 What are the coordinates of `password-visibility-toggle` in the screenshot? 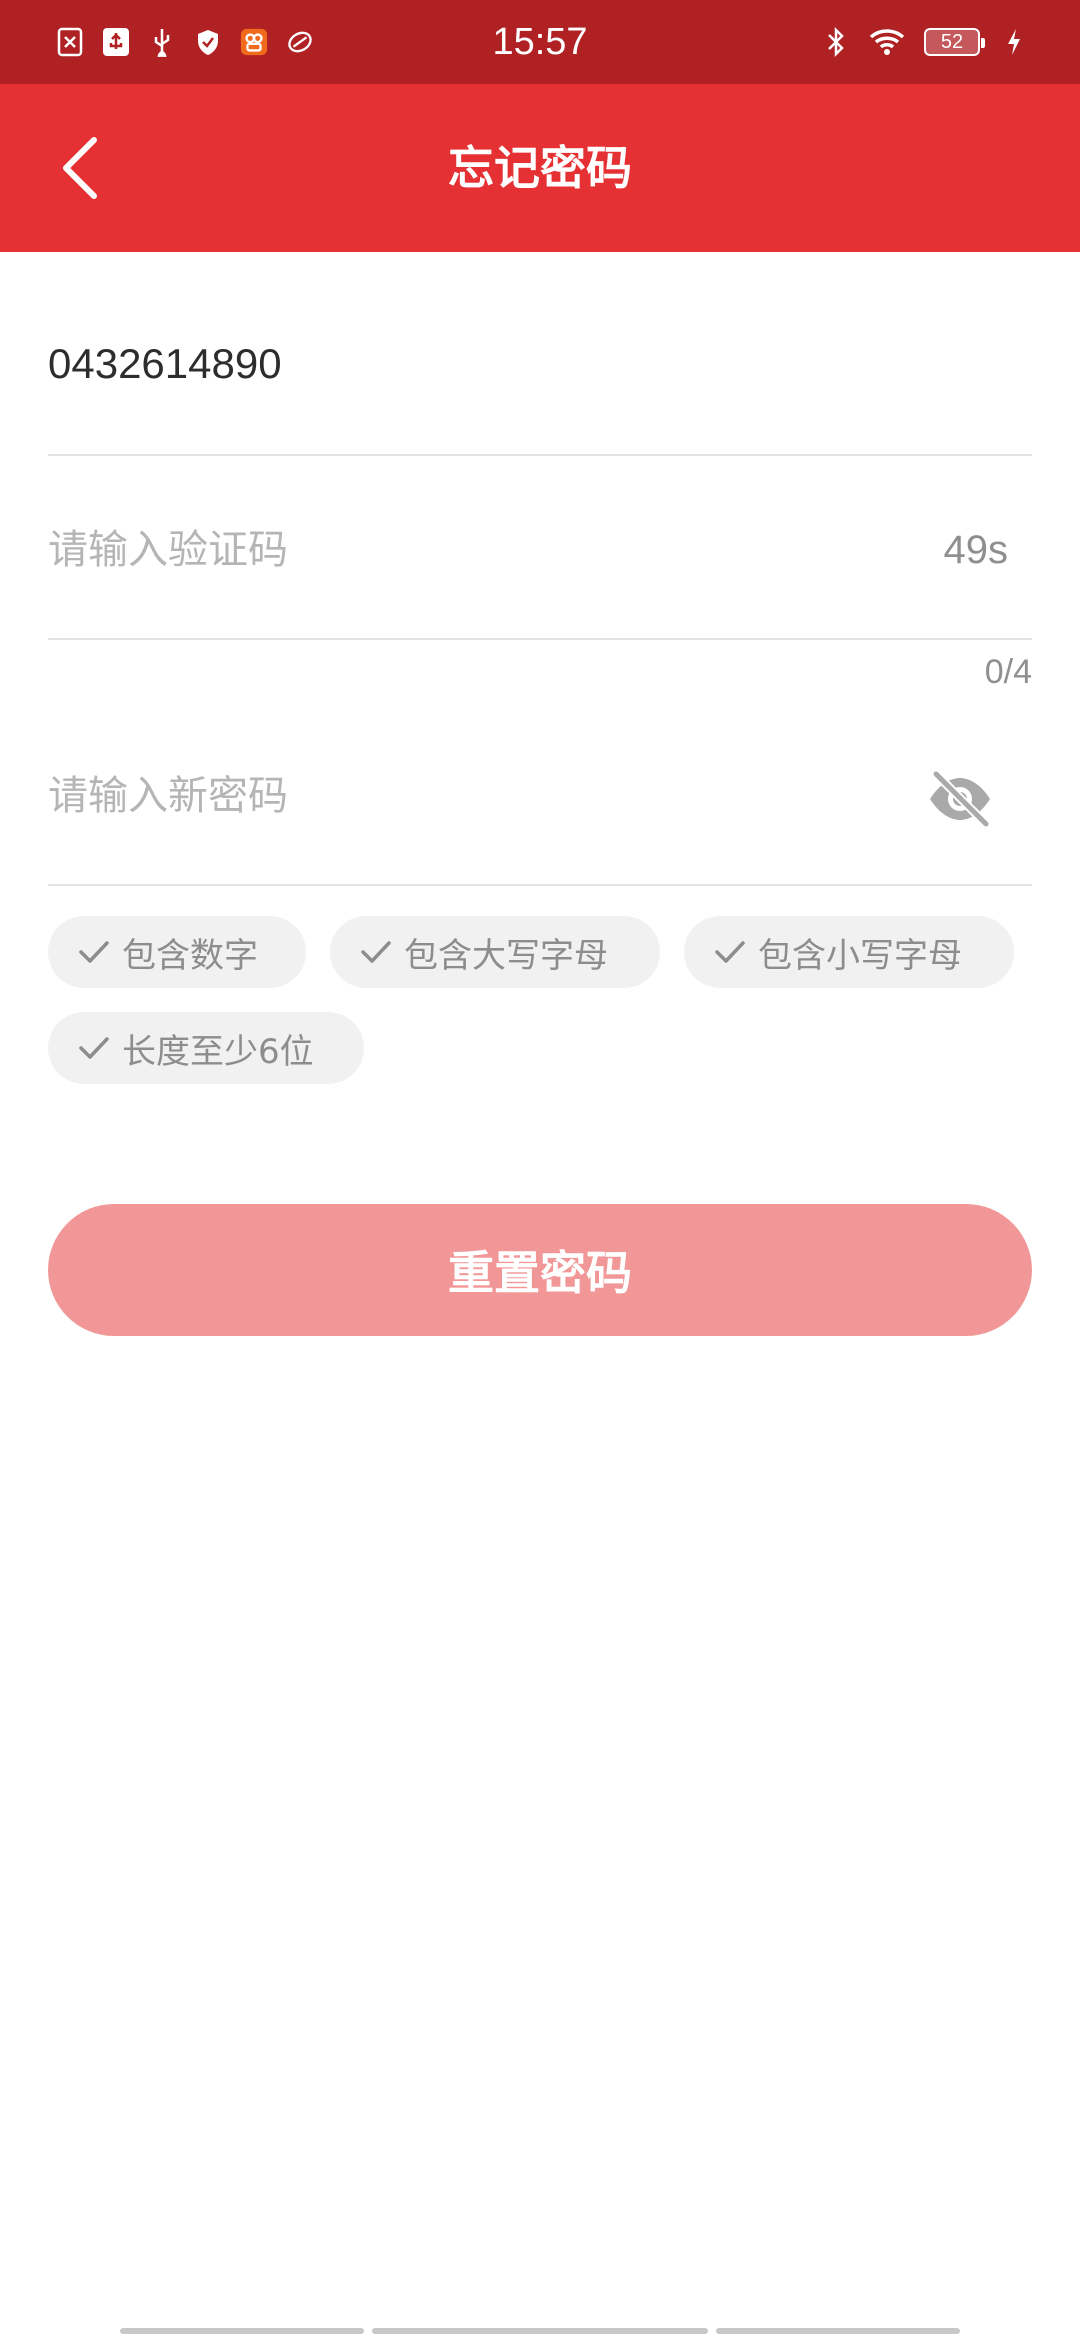 It's located at (960, 799).